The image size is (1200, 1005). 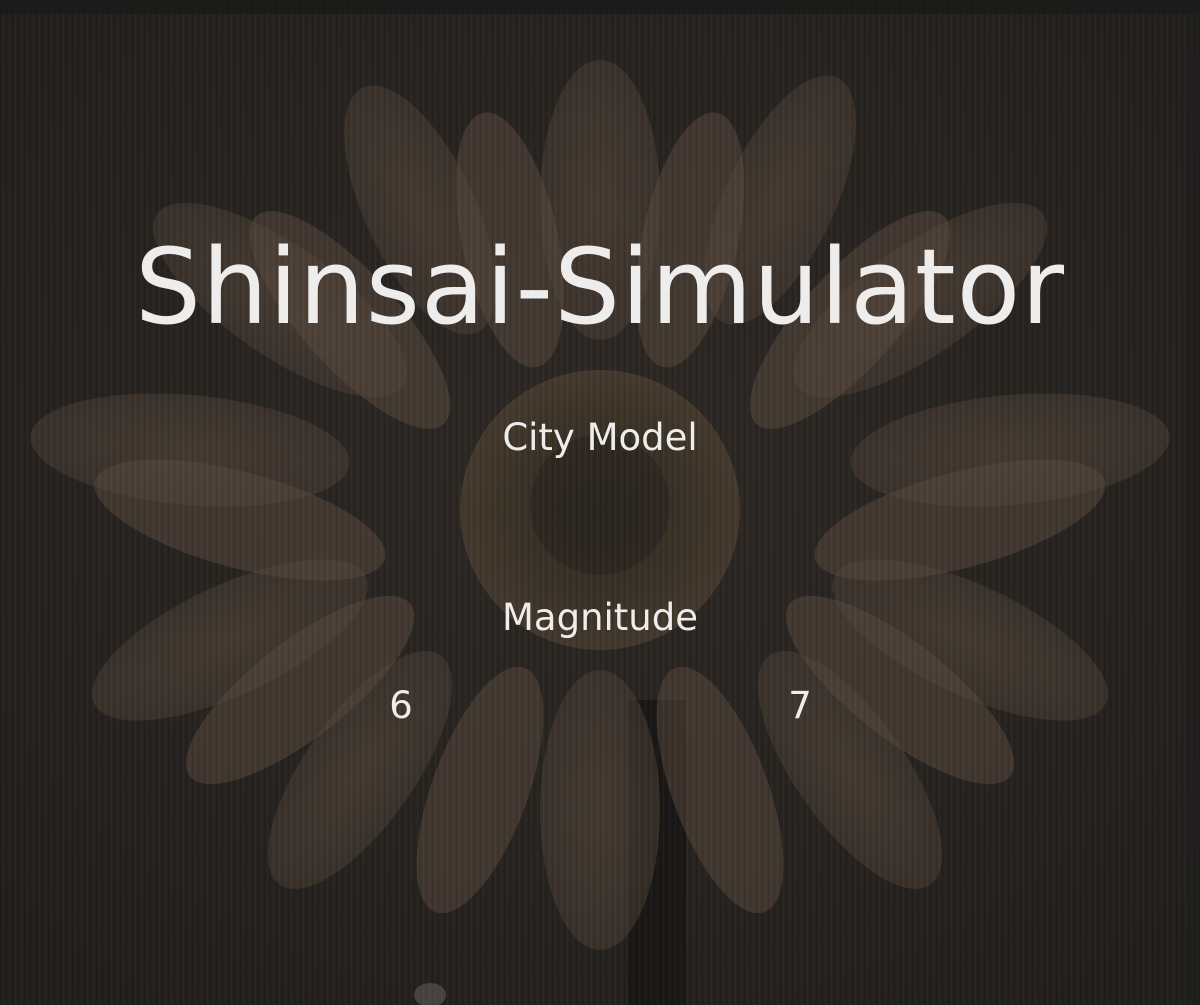 I want to click on magnitude-label: Magnitude, so click(x=600, y=617).